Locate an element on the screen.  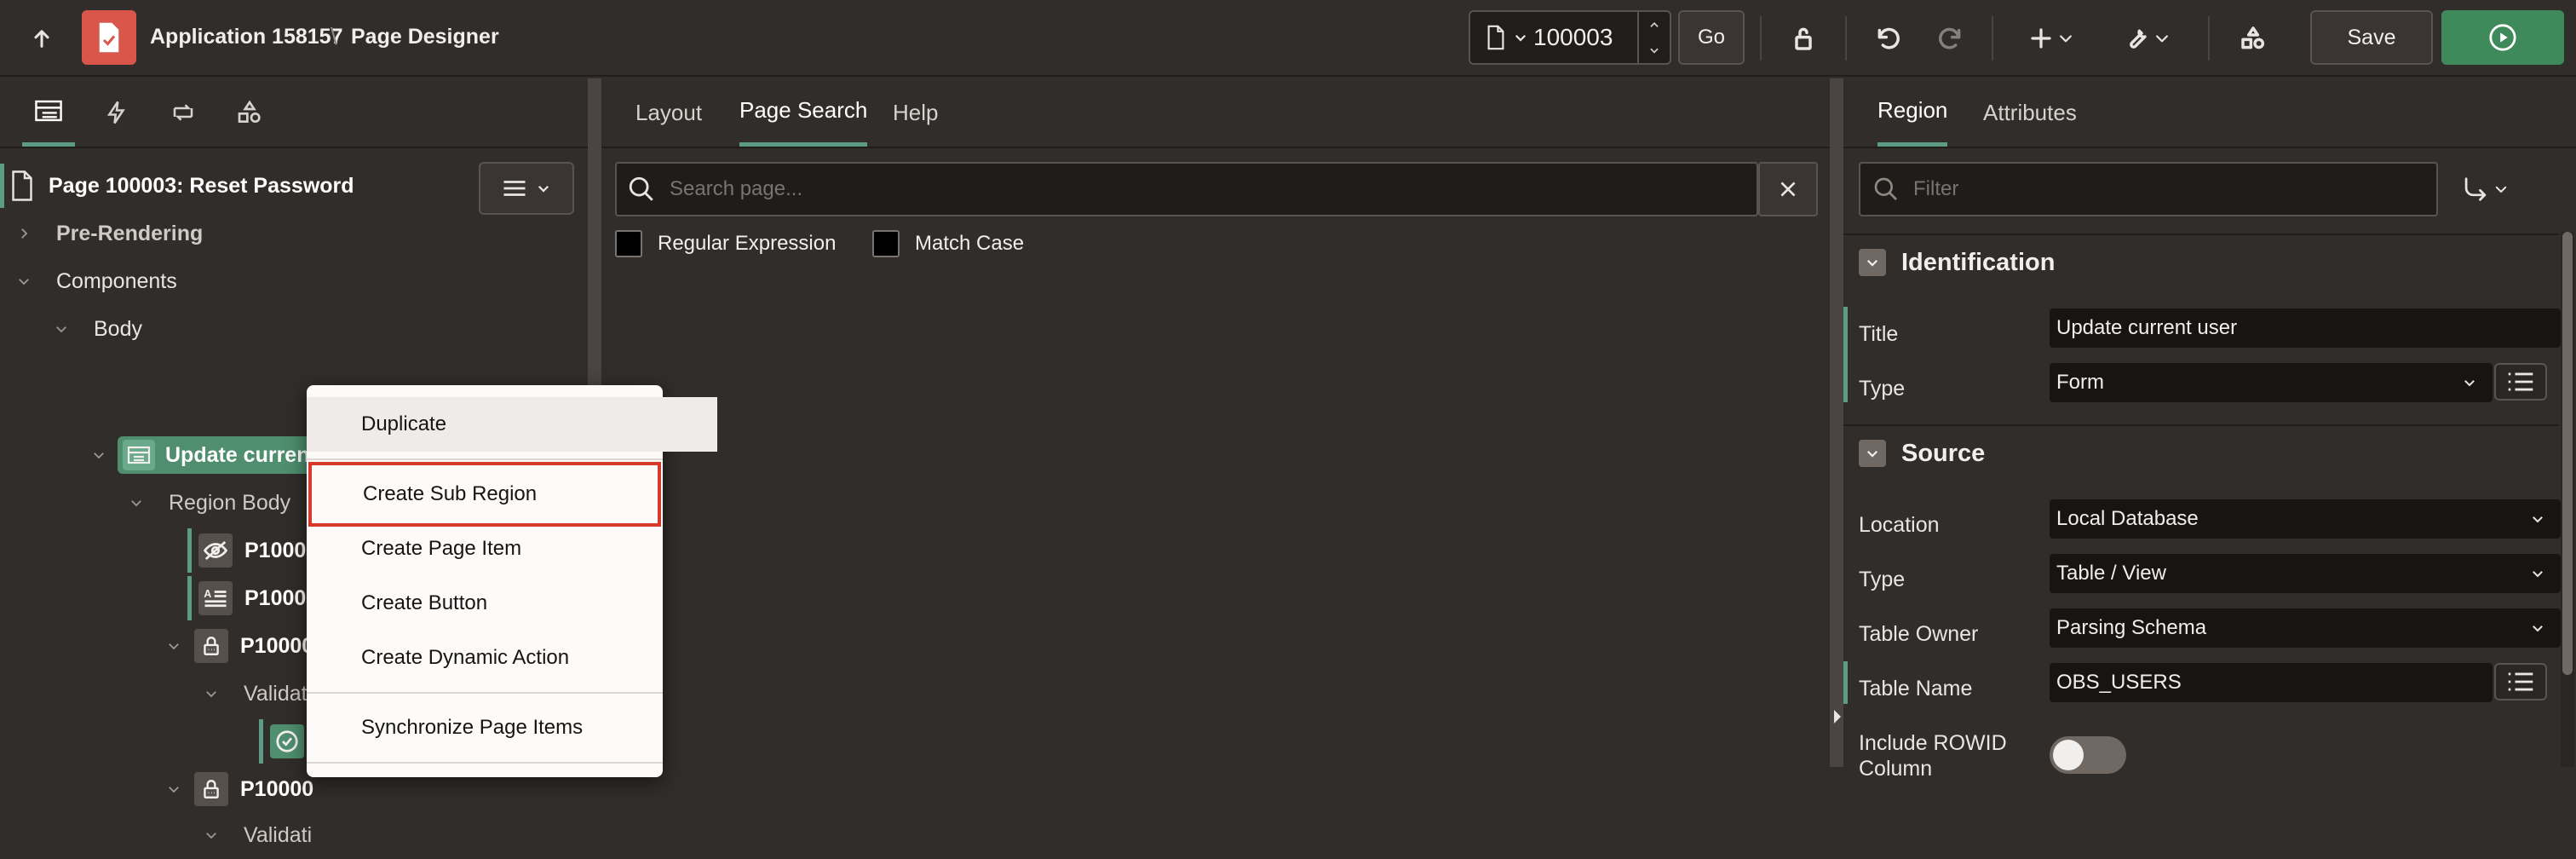
regex-option: Regular Expression is located at coordinates (726, 243).